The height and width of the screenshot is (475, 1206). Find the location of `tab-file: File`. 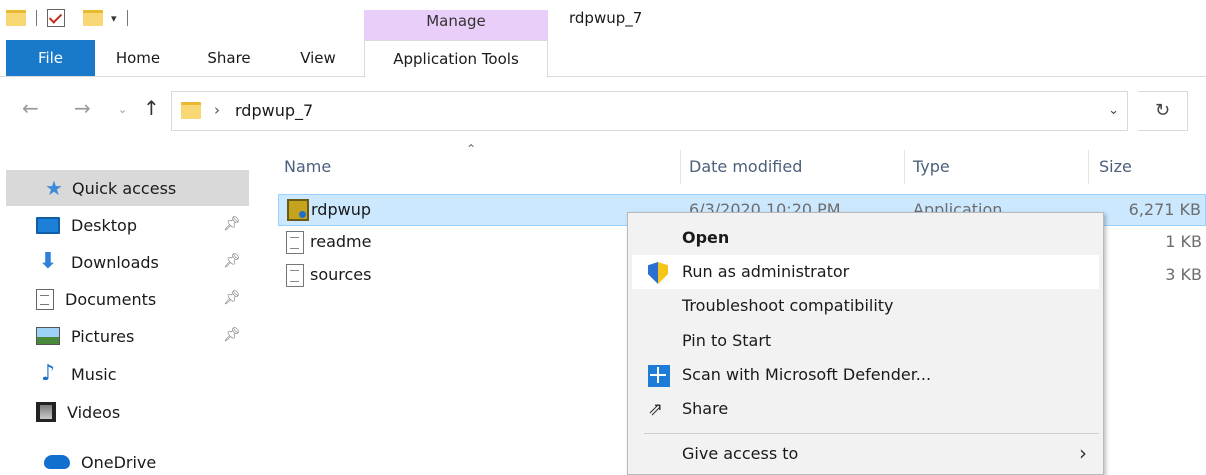

tab-file: File is located at coordinates (50, 58).